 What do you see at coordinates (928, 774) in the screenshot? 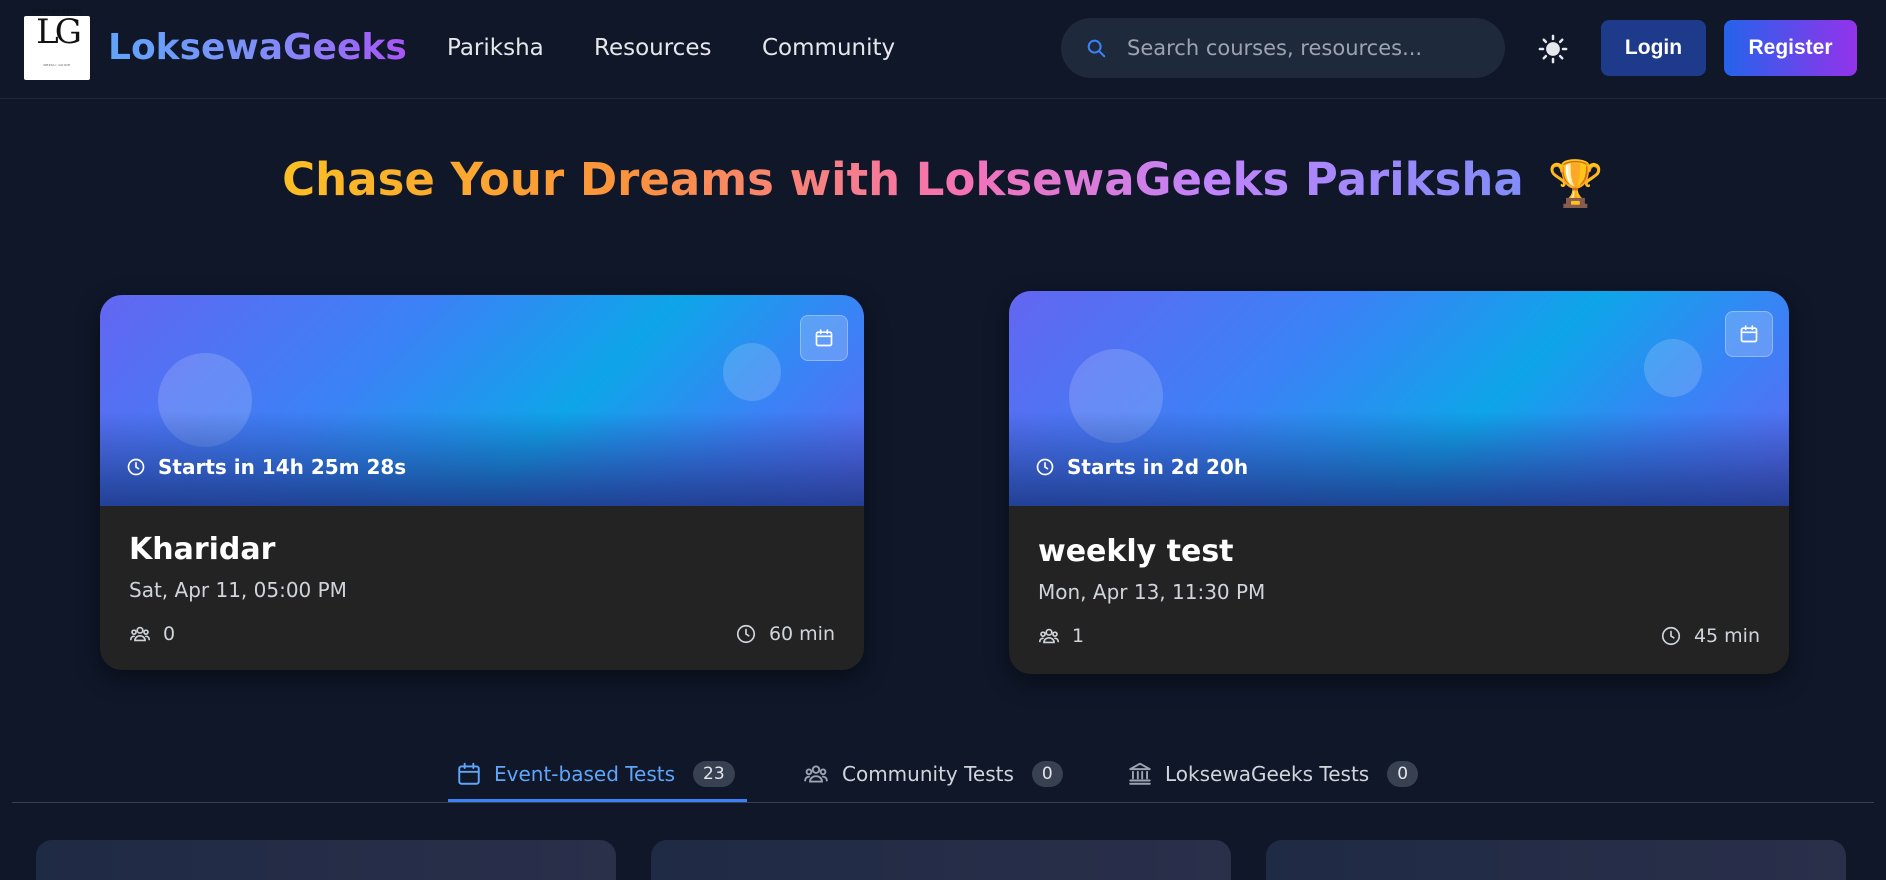
I see `tab-label: Community Tests` at bounding box center [928, 774].